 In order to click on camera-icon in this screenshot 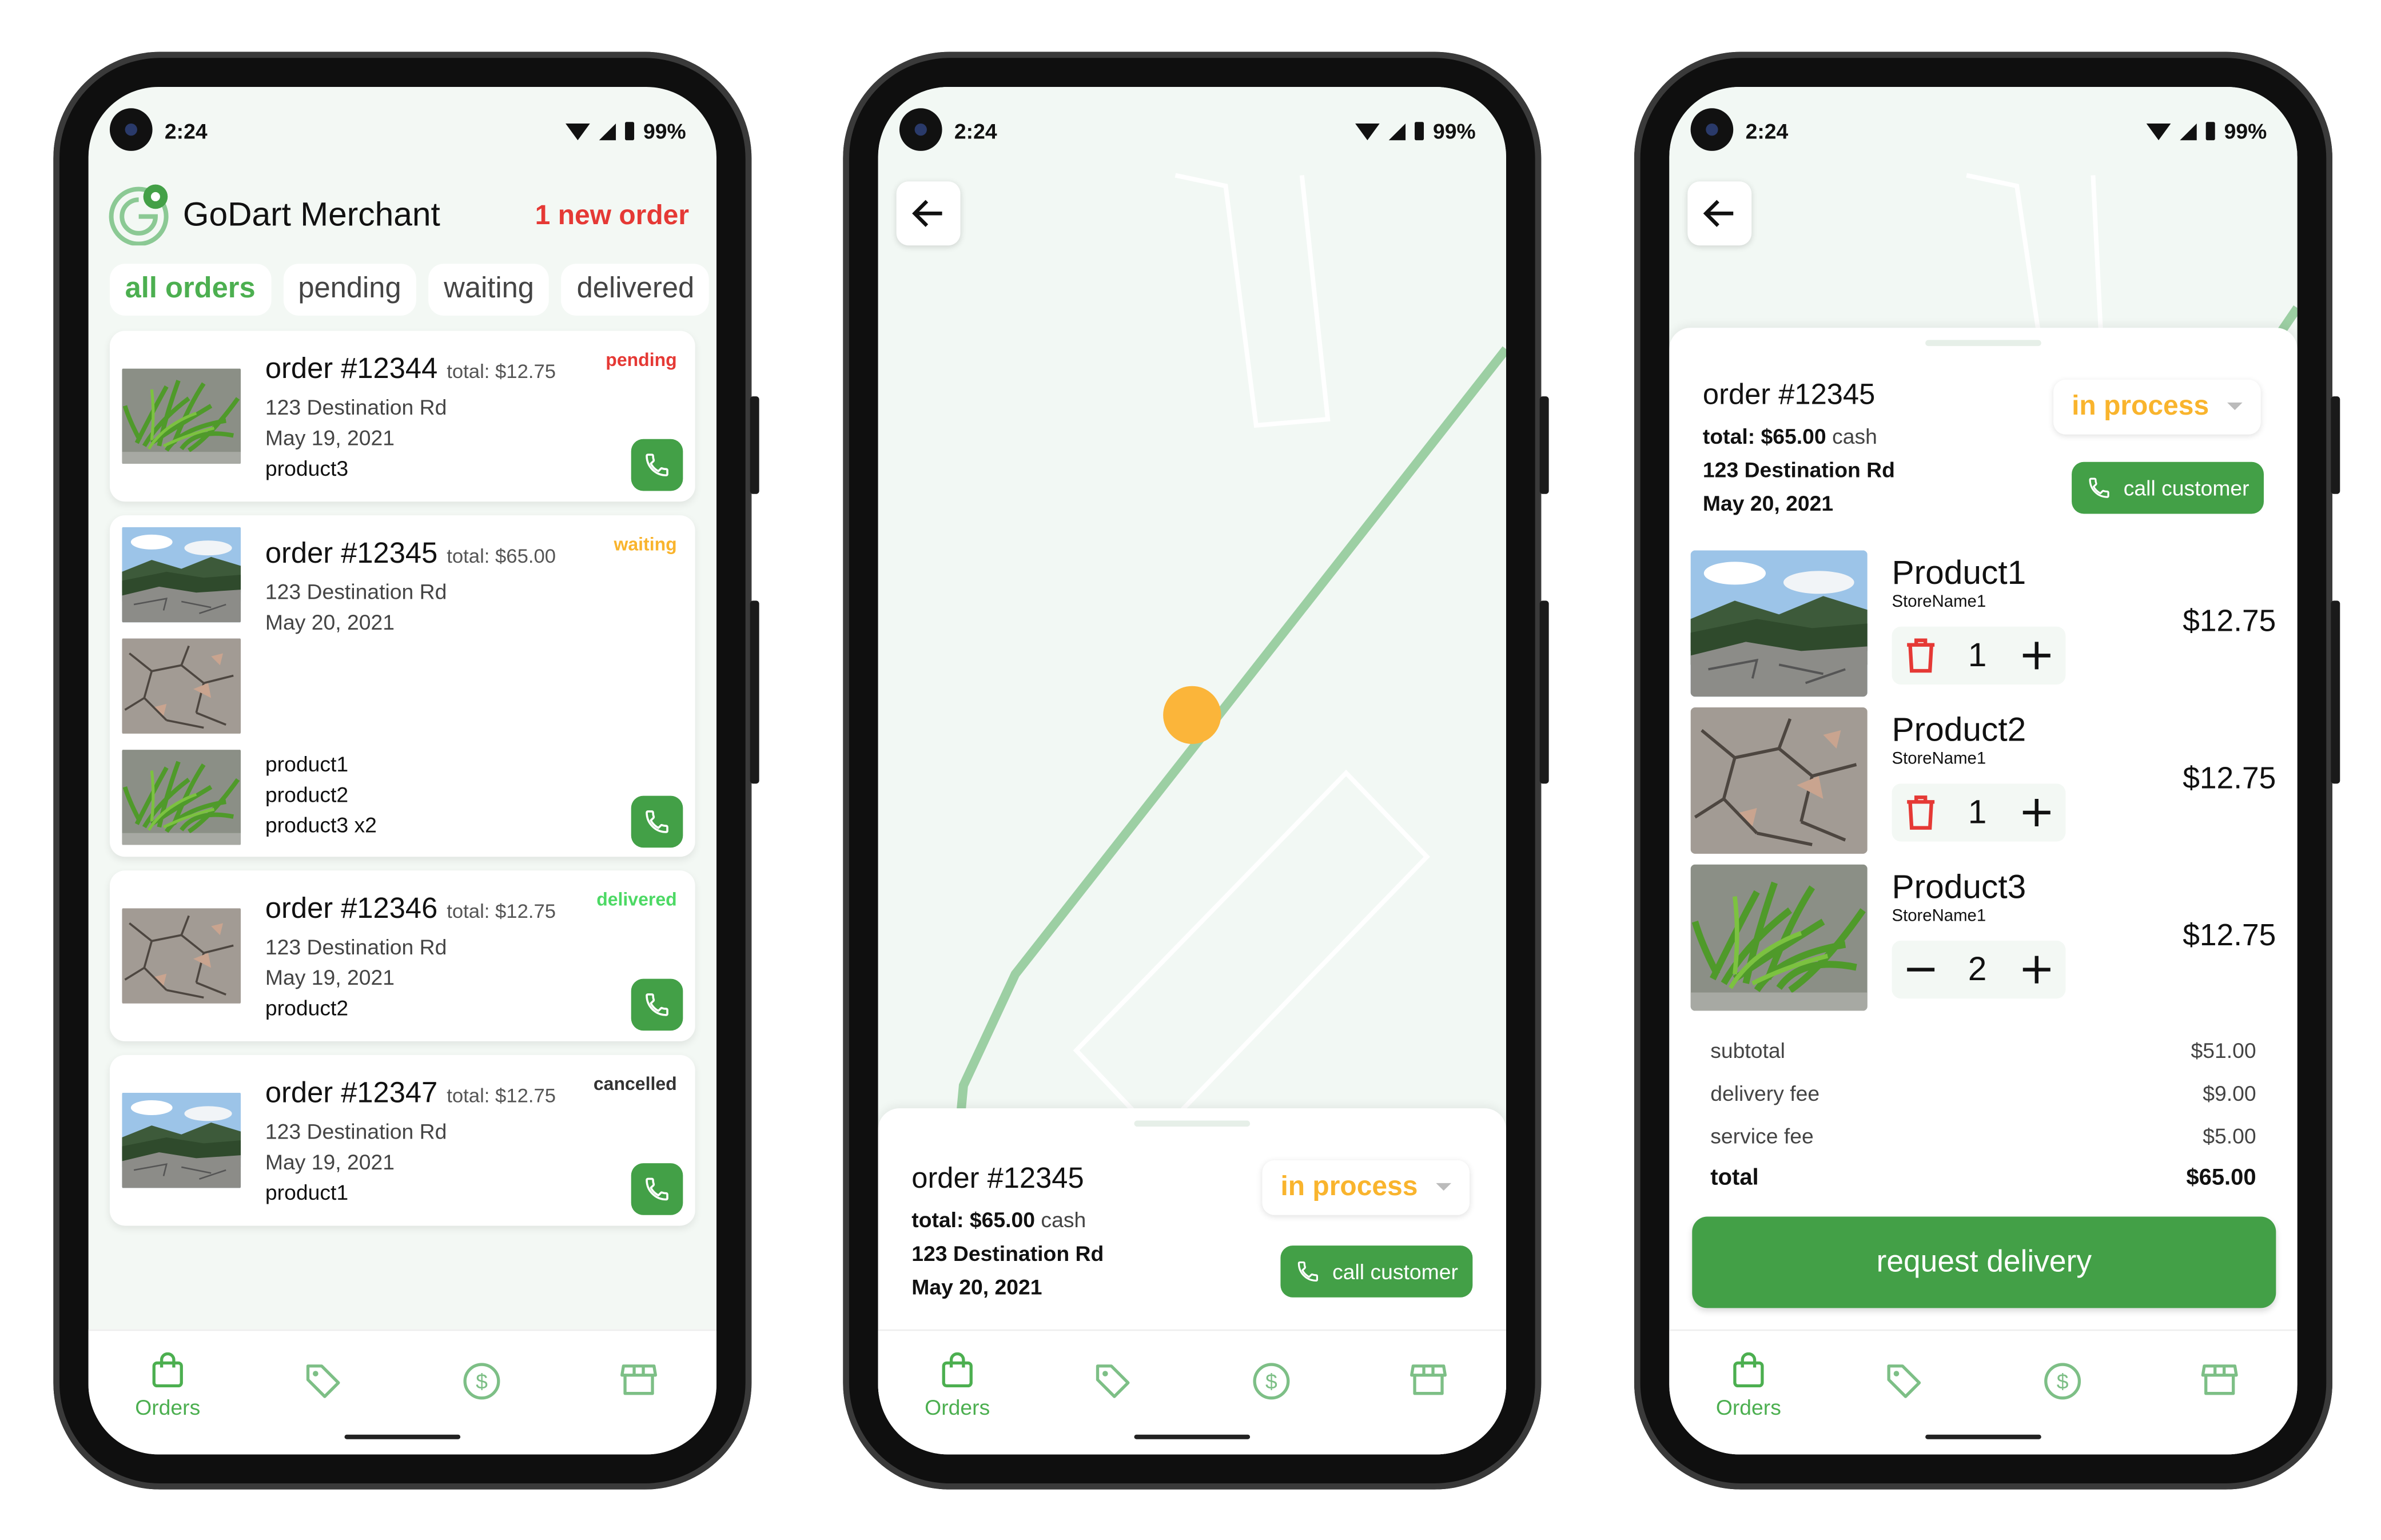, I will do `click(920, 129)`.